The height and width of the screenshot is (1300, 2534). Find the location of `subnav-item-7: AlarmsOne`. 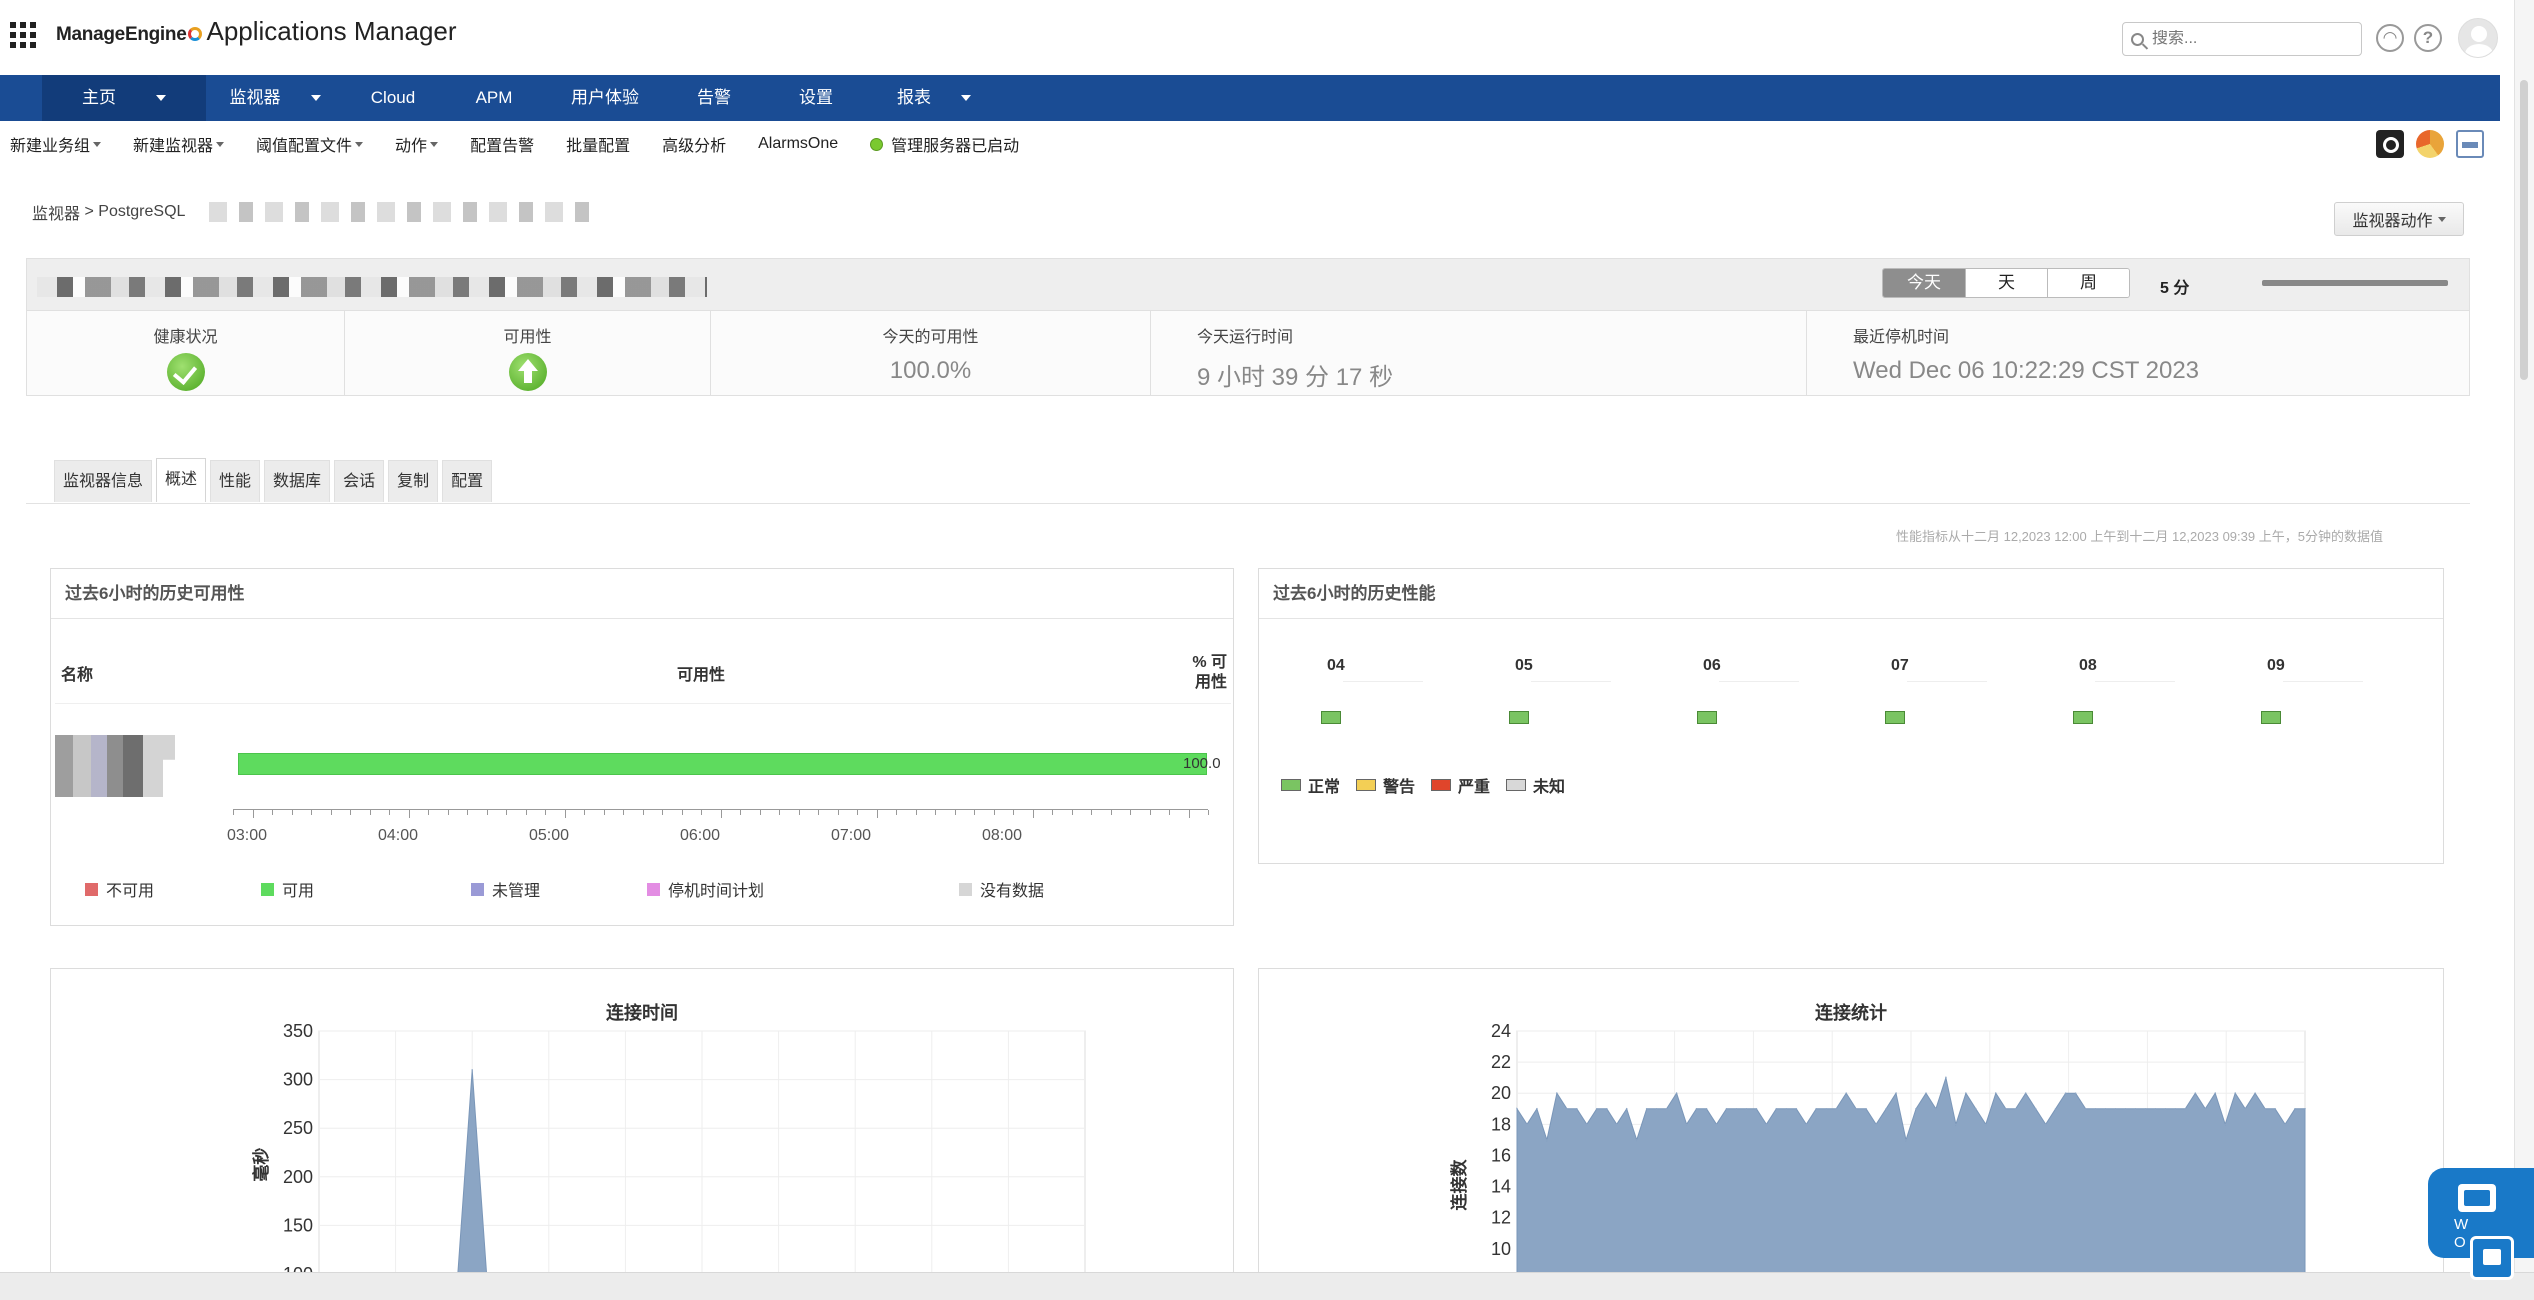

subnav-item-7: AlarmsOne is located at coordinates (798, 144).